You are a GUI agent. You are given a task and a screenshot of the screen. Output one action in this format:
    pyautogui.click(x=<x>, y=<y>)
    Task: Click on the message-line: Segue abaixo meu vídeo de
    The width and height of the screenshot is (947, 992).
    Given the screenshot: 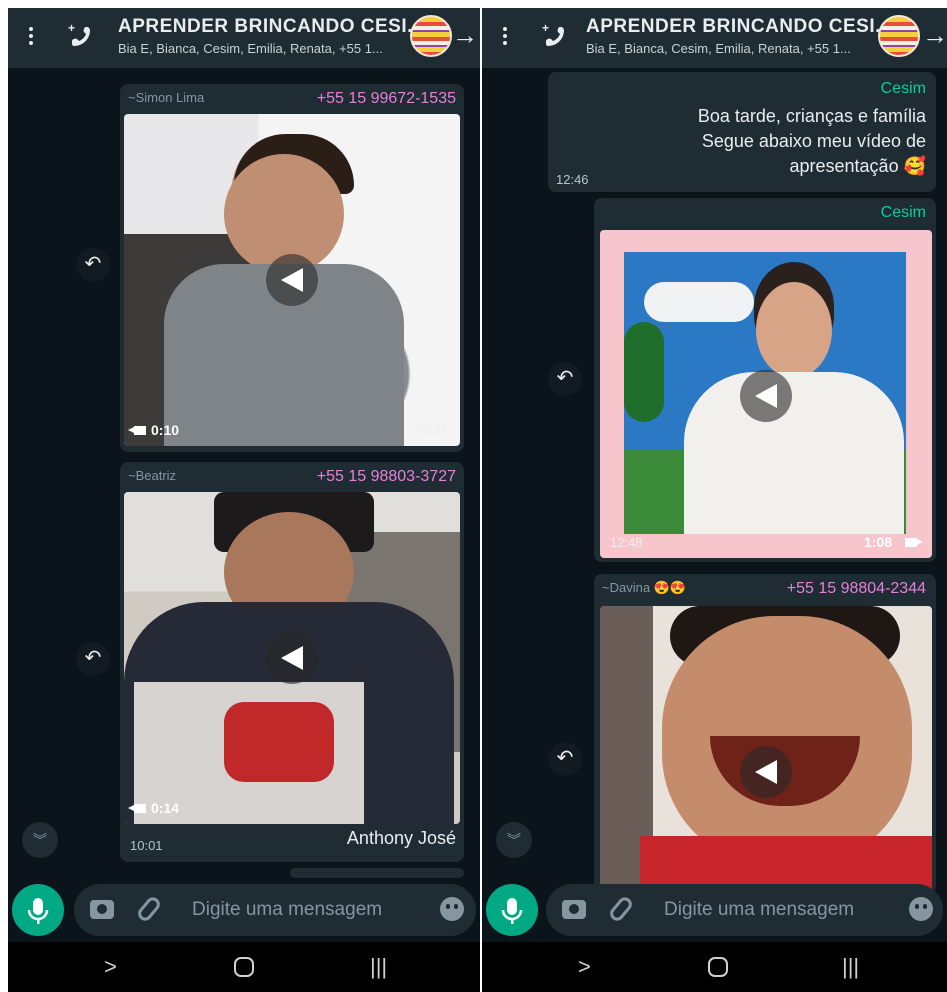 What is the action you would take?
    pyautogui.click(x=813, y=141)
    